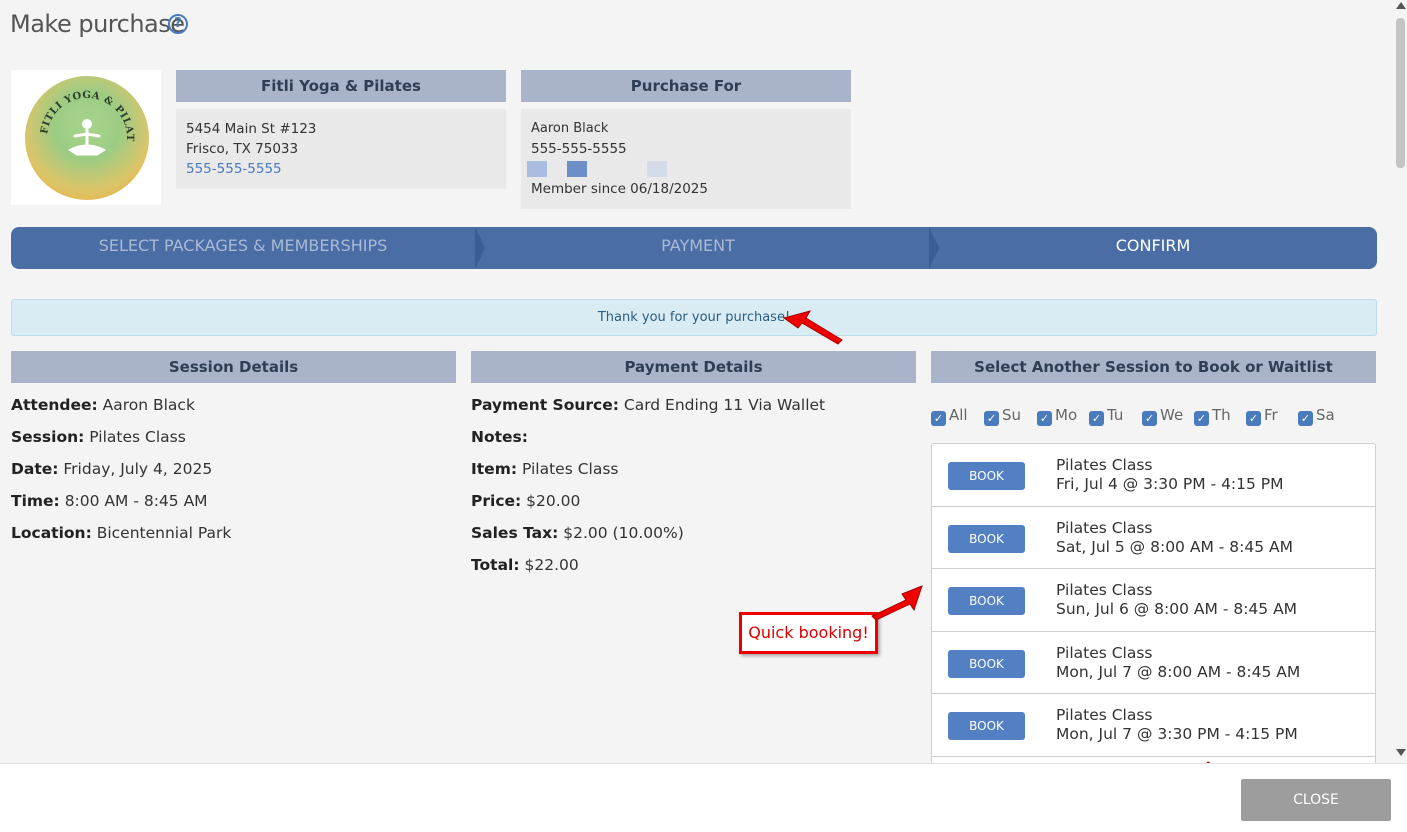  I want to click on customer-name: Aaron Black, so click(570, 128).